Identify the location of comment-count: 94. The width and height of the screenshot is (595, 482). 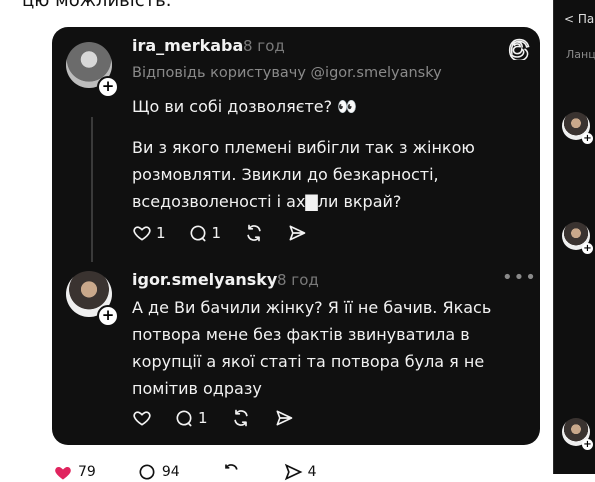
(170, 472).